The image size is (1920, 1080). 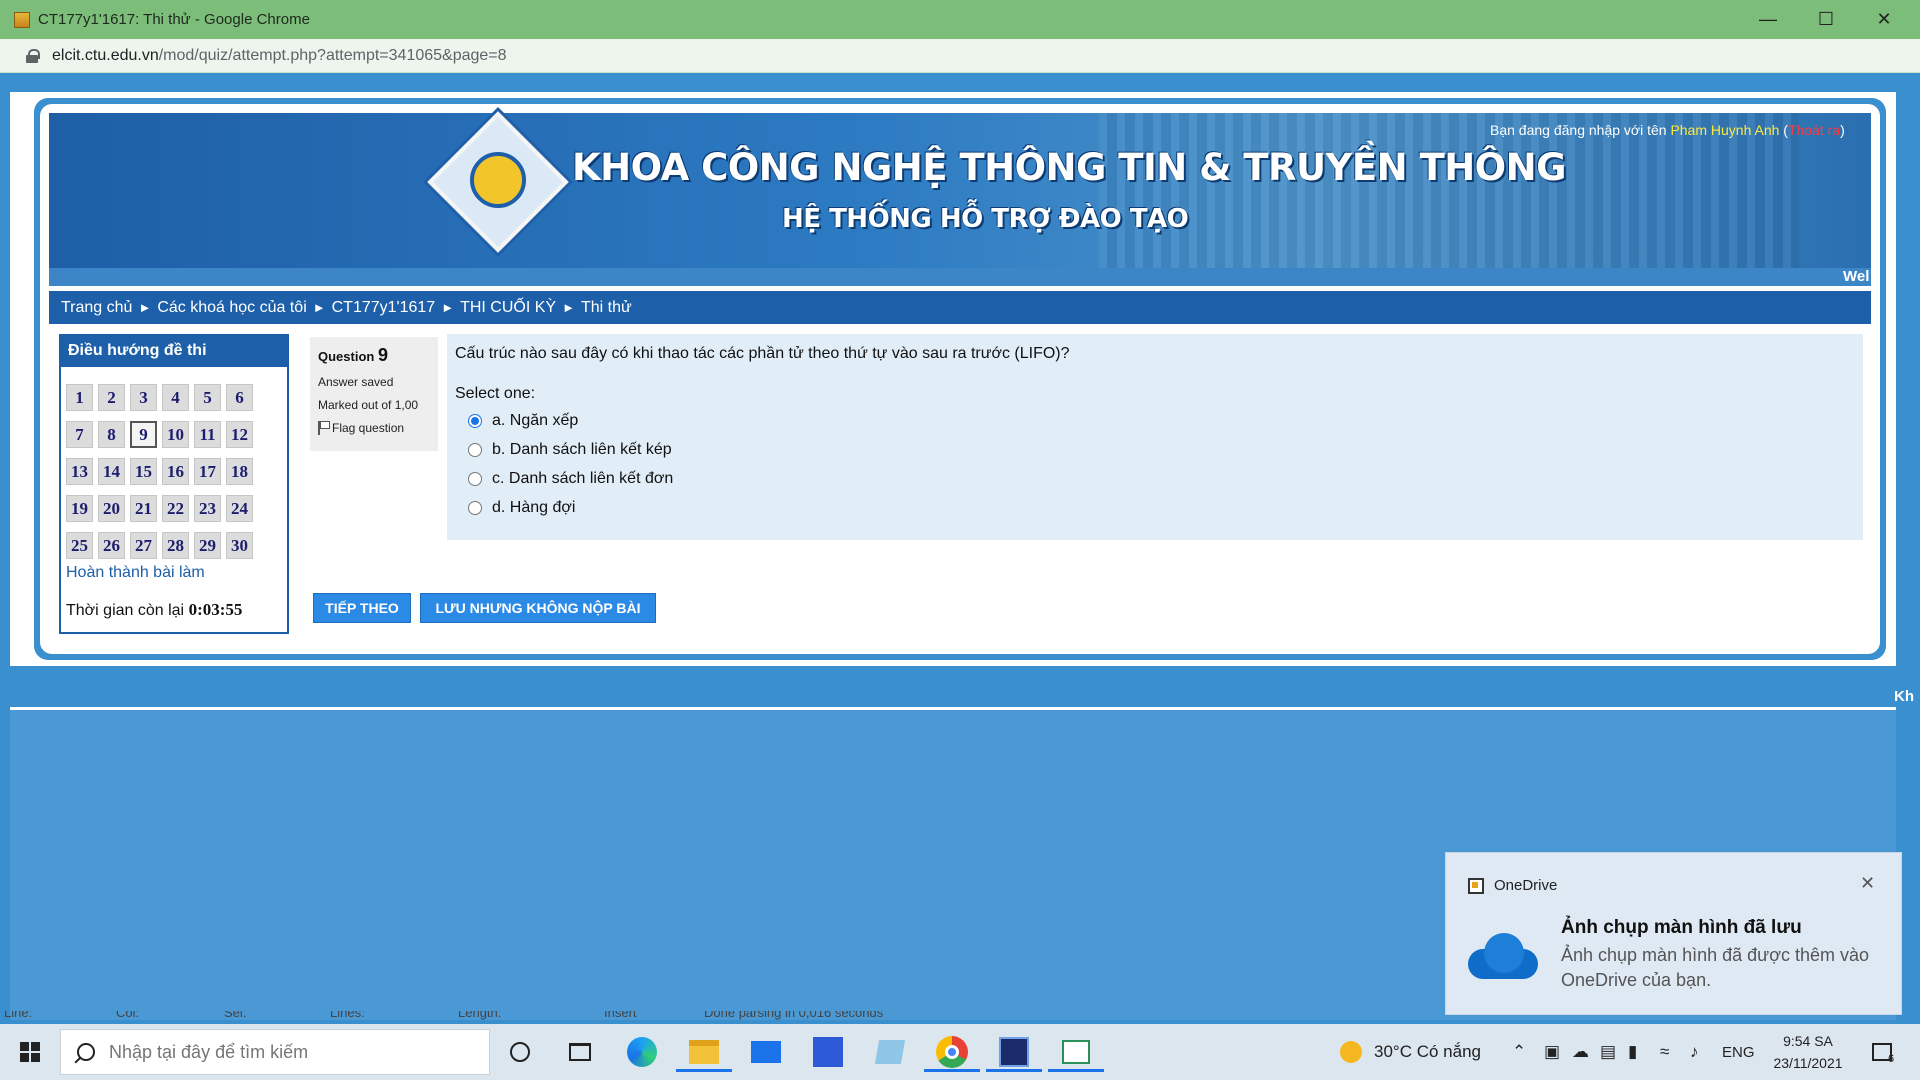 What do you see at coordinates (175, 508) in the screenshot?
I see `question-nav-button: 22` at bounding box center [175, 508].